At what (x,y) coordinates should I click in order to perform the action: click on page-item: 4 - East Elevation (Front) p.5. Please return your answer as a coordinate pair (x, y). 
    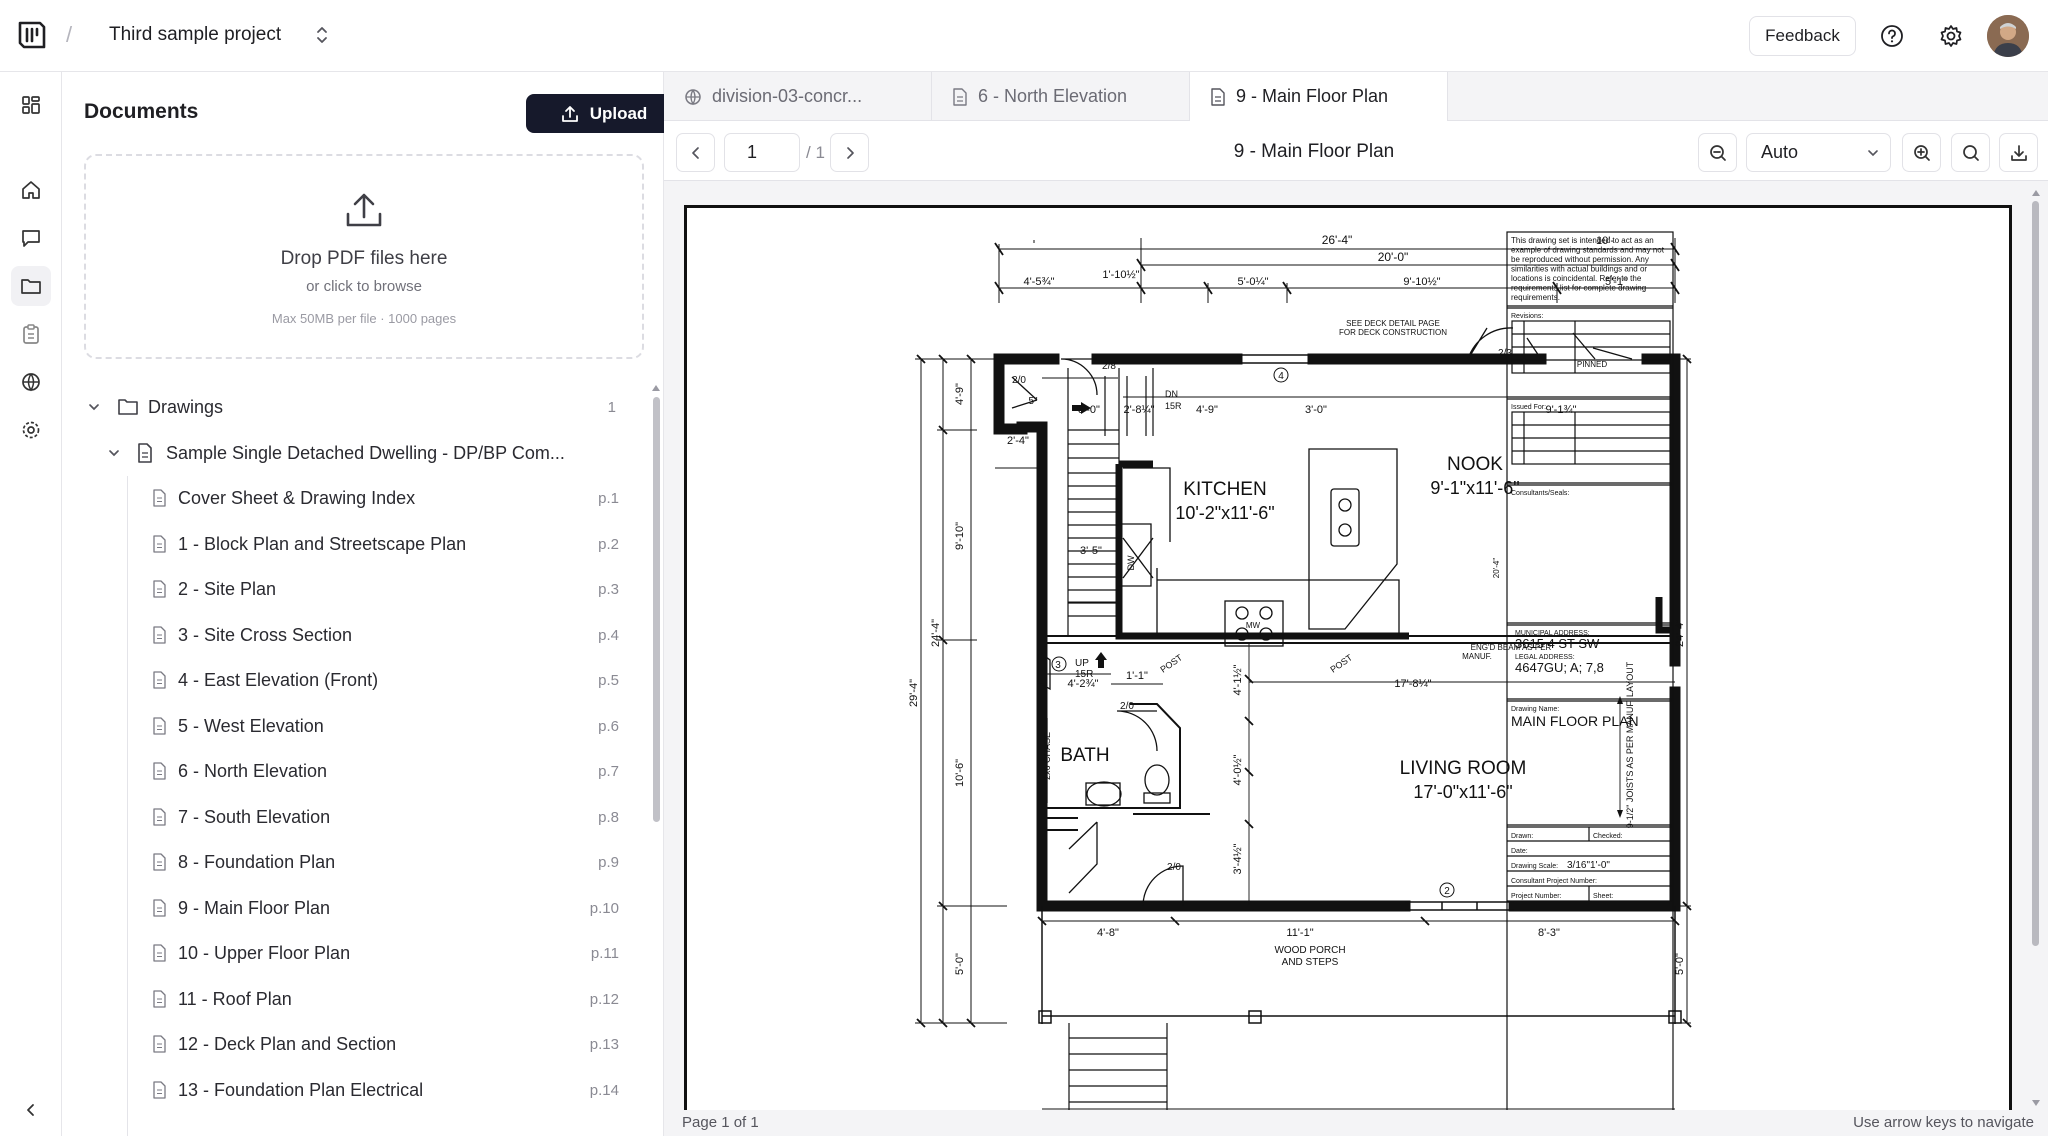
    Looking at the image, I should click on (357, 680).